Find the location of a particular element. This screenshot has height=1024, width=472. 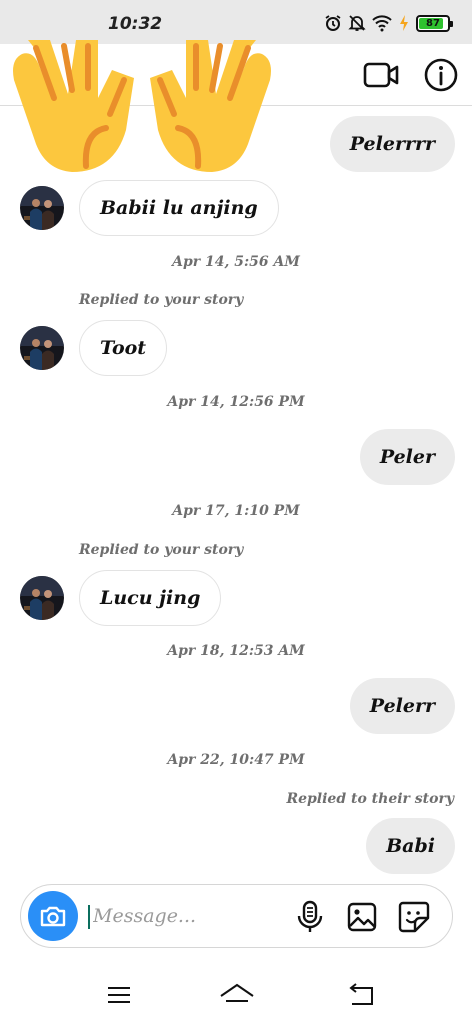

mute-bell-icon is located at coordinates (357, 23).